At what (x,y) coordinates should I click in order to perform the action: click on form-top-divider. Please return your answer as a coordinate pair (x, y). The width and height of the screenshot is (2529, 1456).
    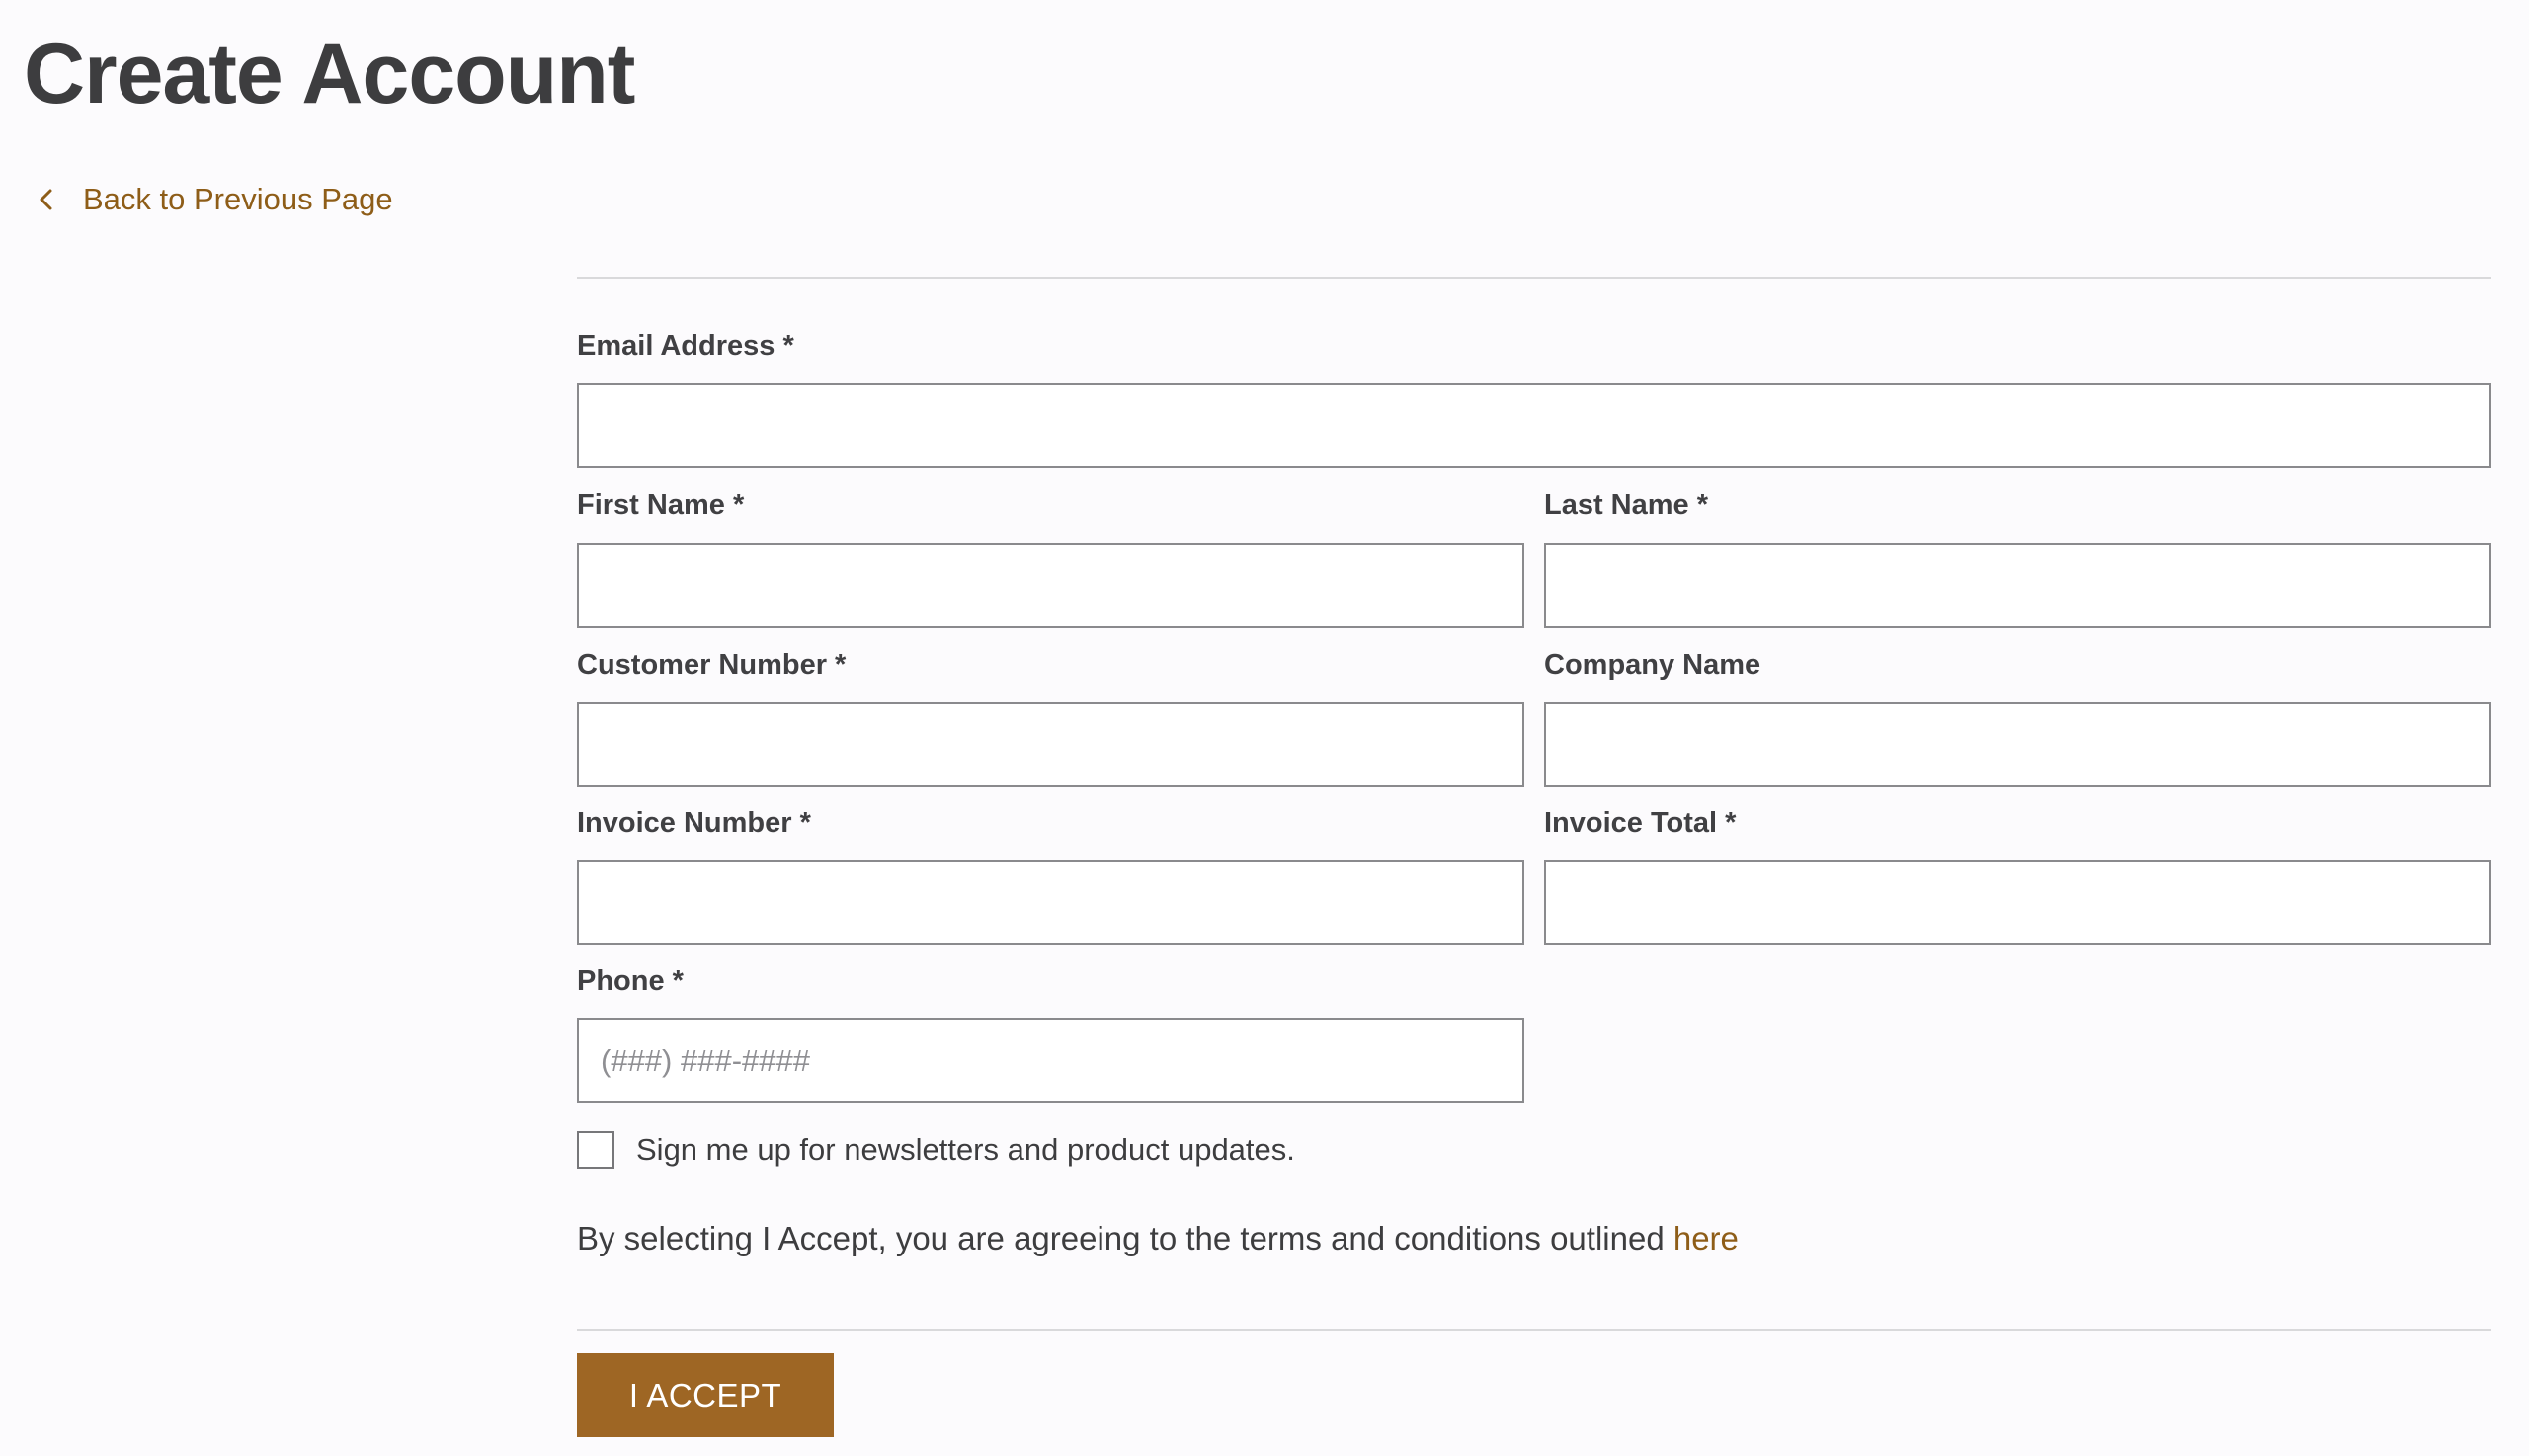
    Looking at the image, I should click on (1534, 278).